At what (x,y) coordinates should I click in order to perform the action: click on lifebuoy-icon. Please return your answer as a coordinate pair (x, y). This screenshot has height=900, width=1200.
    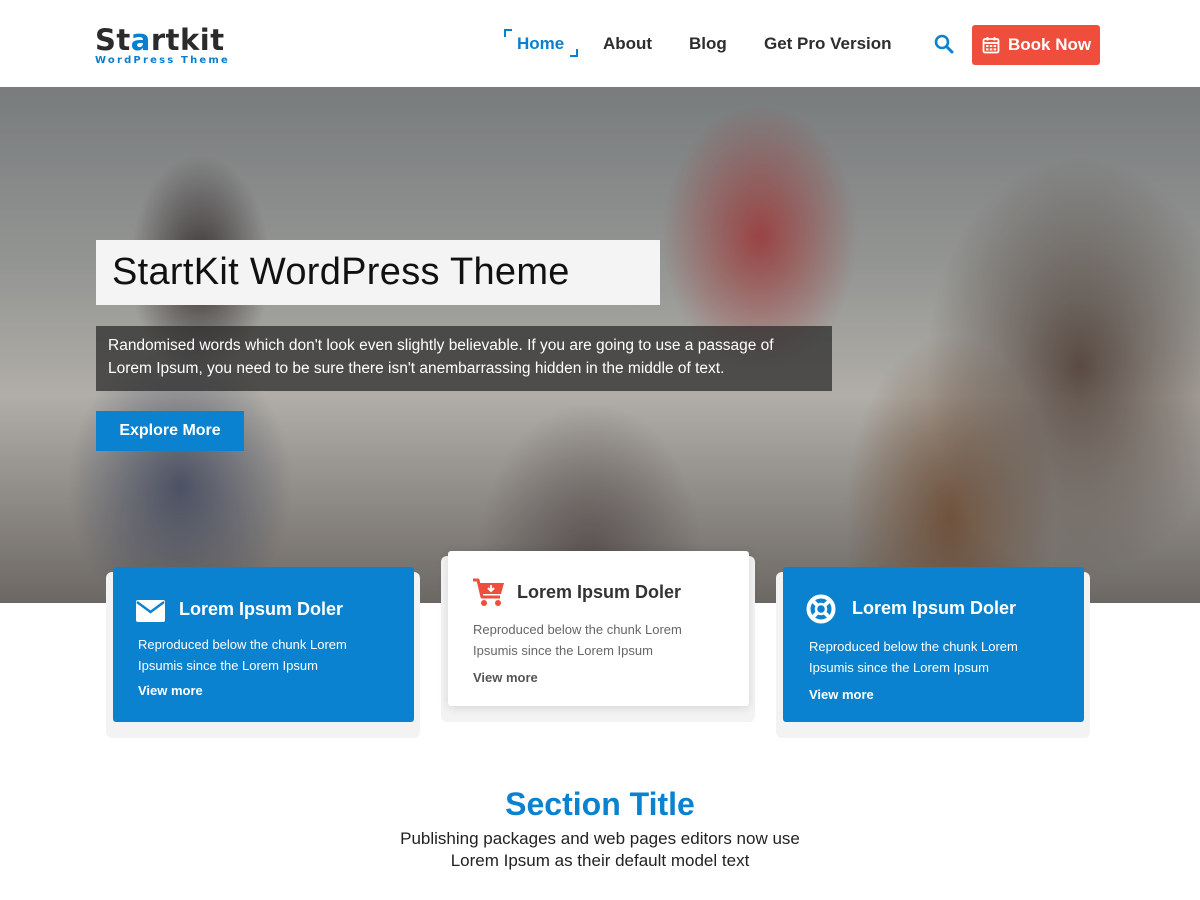
    Looking at the image, I should click on (821, 609).